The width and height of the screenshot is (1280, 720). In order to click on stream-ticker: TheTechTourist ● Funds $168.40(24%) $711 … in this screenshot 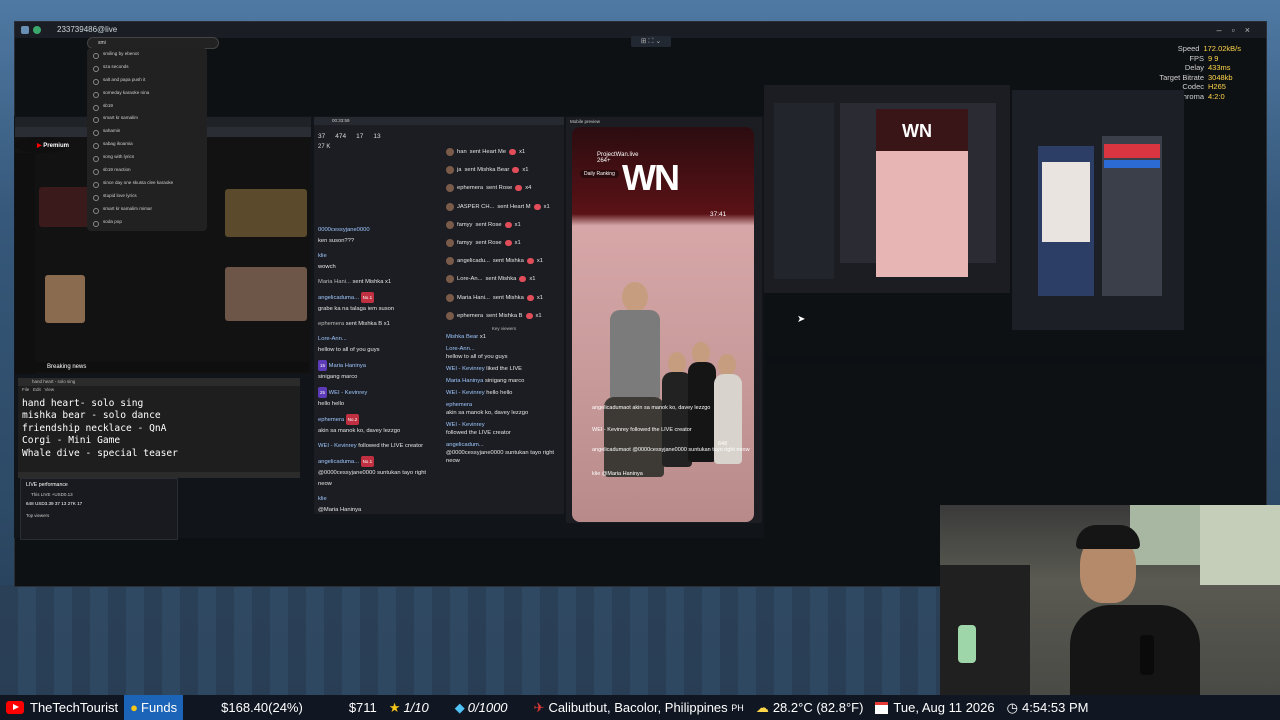, I will do `click(640, 707)`.